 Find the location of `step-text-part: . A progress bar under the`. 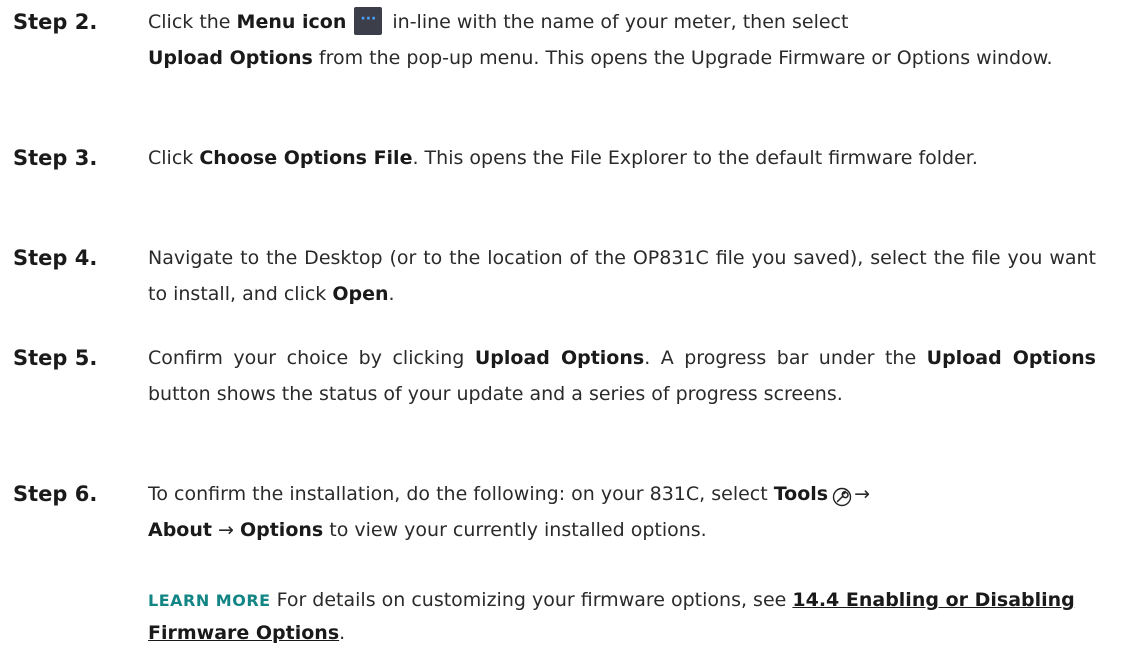

step-text-part: . A progress bar under the is located at coordinates (785, 358).